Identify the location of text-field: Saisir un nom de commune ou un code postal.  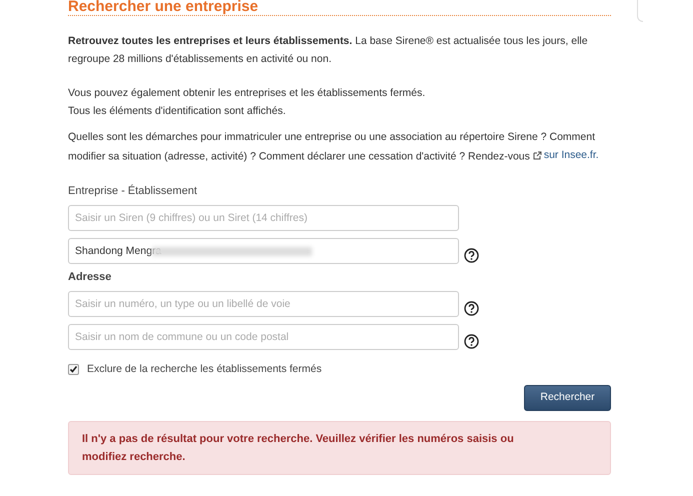
(263, 337).